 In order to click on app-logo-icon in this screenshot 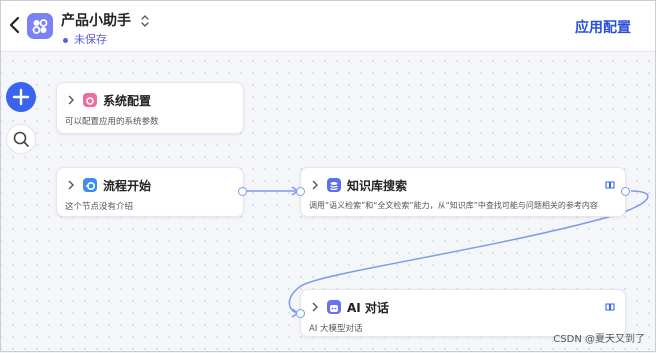, I will do `click(40, 26)`.